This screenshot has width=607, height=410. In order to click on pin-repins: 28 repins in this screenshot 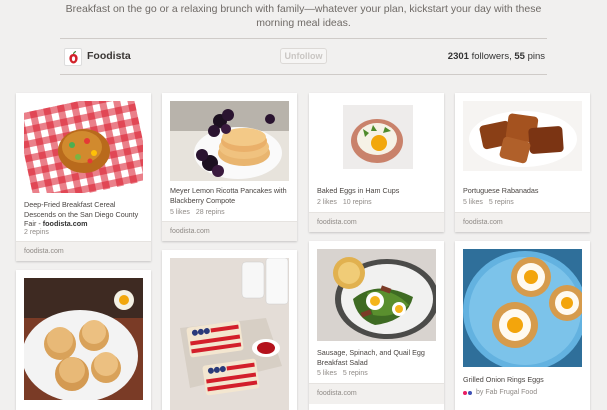, I will do `click(210, 212)`.